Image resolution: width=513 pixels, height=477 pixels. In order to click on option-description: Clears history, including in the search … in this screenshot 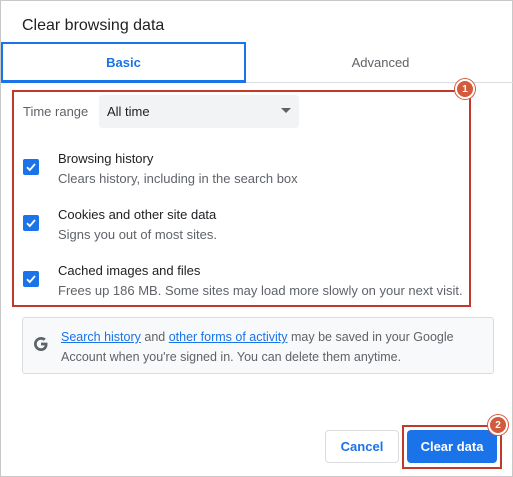, I will do `click(178, 178)`.